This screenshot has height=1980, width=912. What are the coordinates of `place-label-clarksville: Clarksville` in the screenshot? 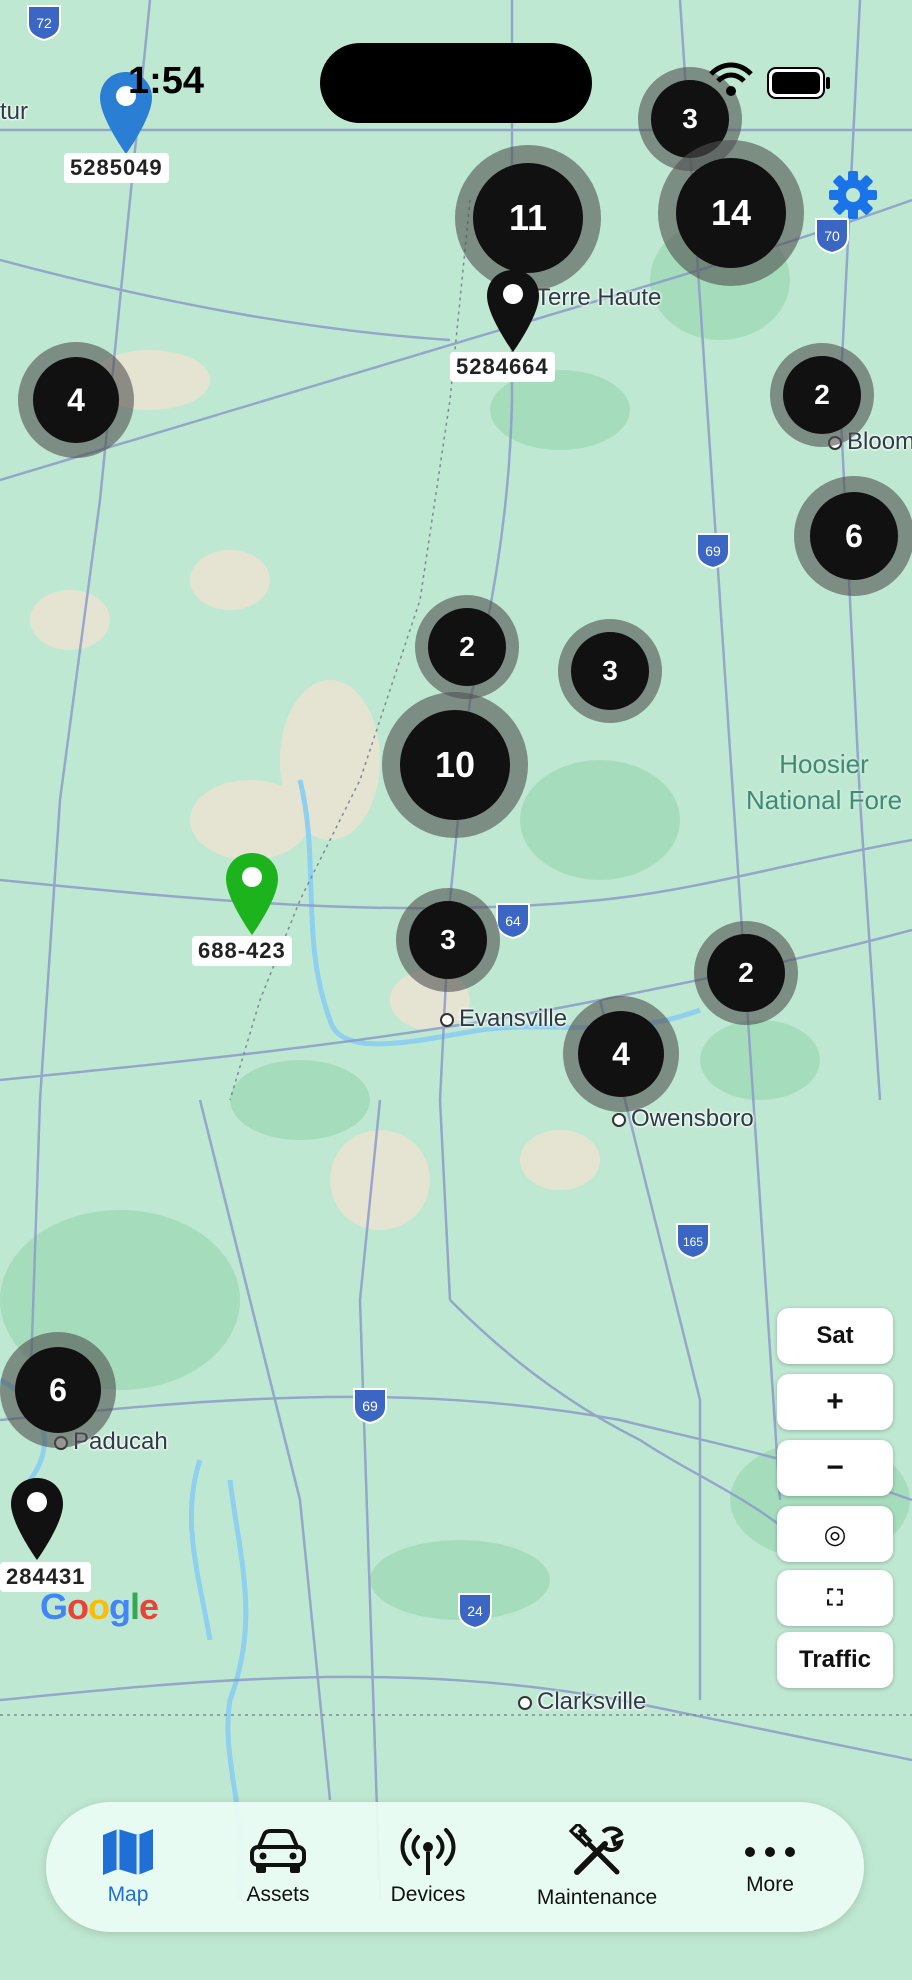 It's located at (582, 1702).